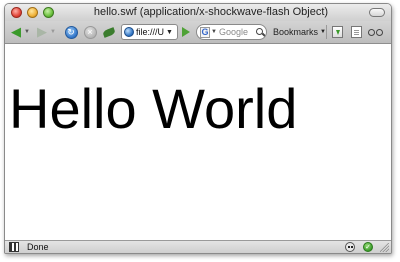 Image resolution: width=400 pixels, height=262 pixels. I want to click on page-icon, so click(356, 32).